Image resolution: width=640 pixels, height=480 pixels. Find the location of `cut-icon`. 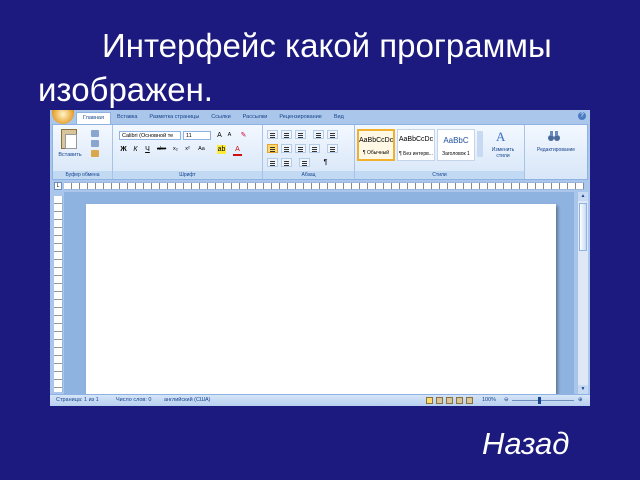

cut-icon is located at coordinates (95, 133).